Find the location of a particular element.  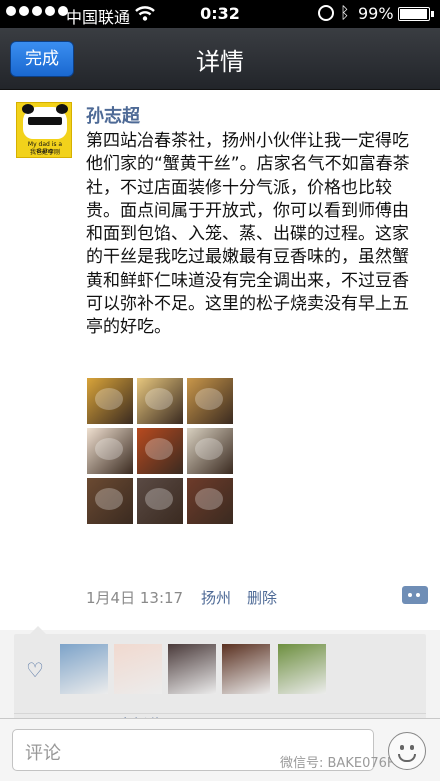

delete-link: 删除 is located at coordinates (262, 597).